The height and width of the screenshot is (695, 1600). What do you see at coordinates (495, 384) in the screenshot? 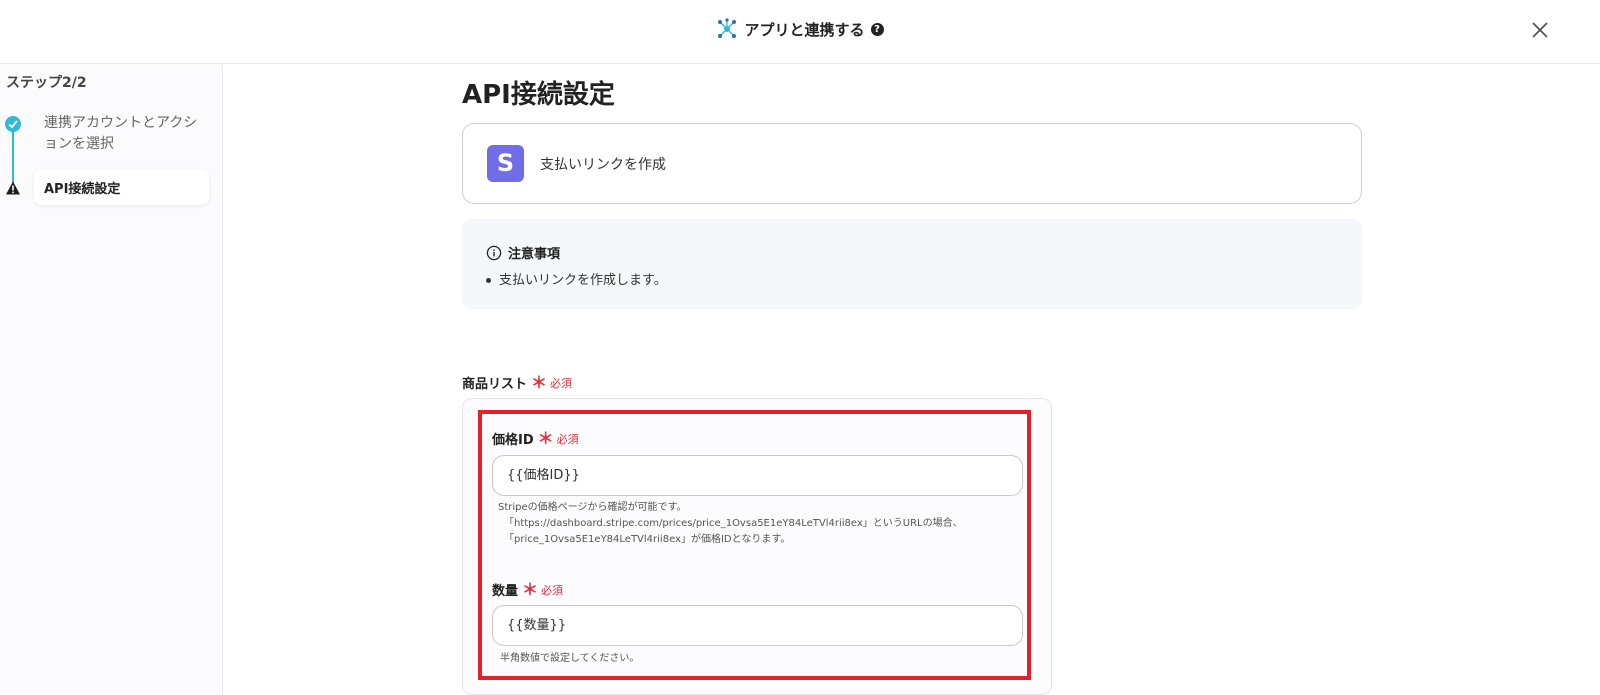
I see `product-list-label-text: 商品リスト` at bounding box center [495, 384].